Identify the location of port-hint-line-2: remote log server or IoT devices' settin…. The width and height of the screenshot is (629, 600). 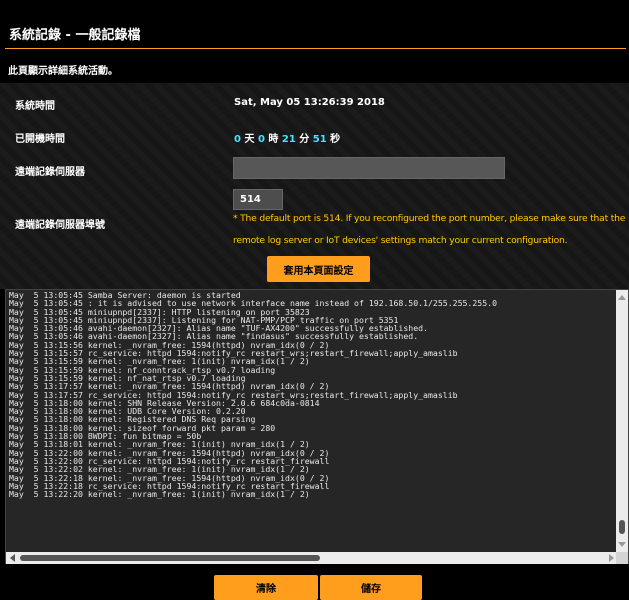
(400, 240).